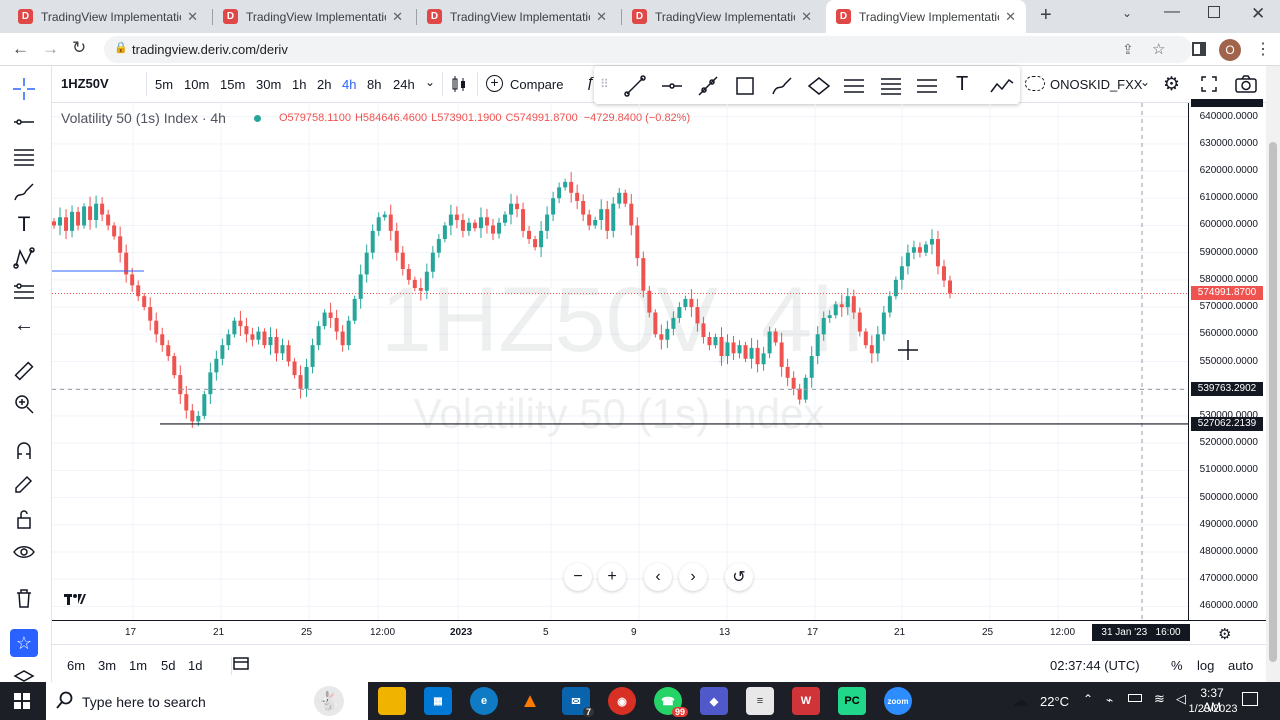  I want to click on page-scrollbar, so click(1273, 374).